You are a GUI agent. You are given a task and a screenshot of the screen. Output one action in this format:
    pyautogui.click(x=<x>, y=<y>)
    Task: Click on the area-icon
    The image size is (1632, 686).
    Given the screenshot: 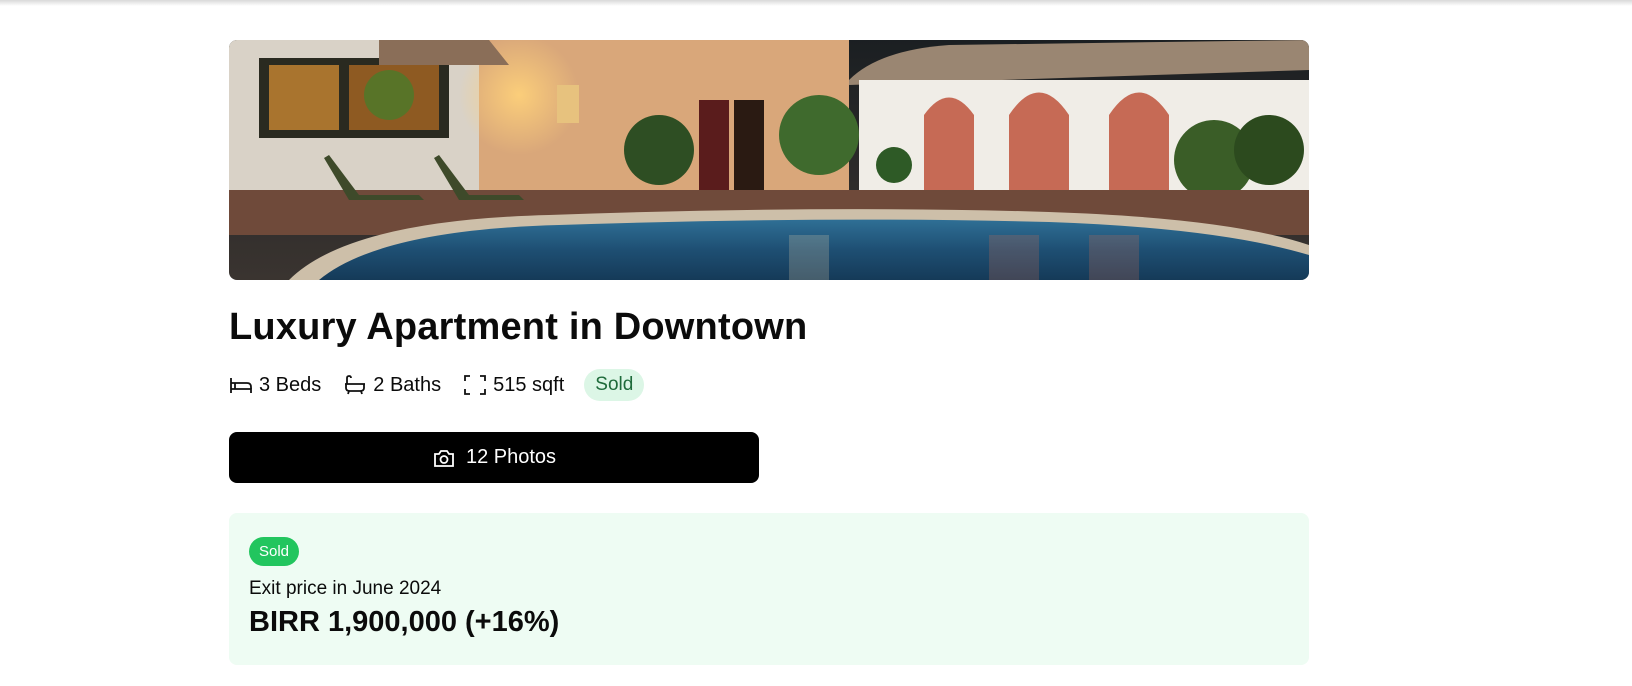 What is the action you would take?
    pyautogui.click(x=475, y=385)
    